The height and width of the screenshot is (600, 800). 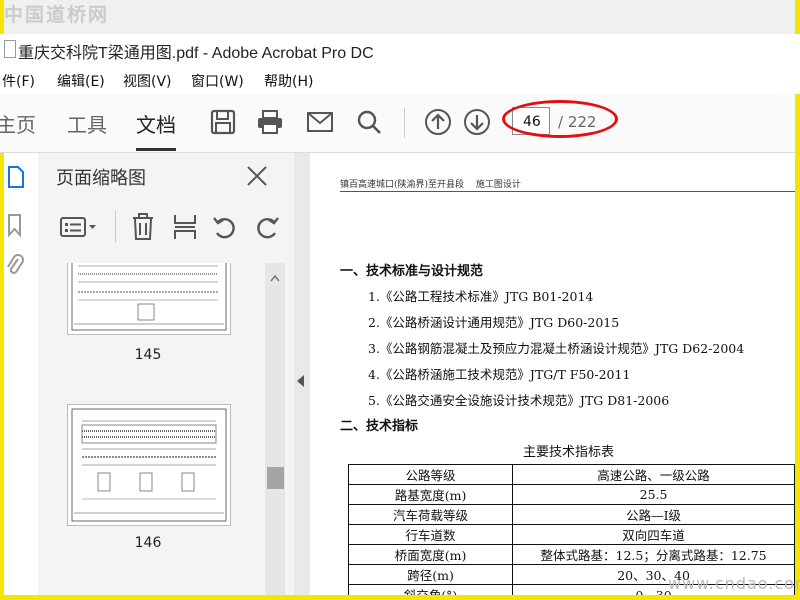 I want to click on menu-bar: 件(F) 编辑(E) 视图(V) 窗口(W) 帮助(H), so click(x=400, y=80).